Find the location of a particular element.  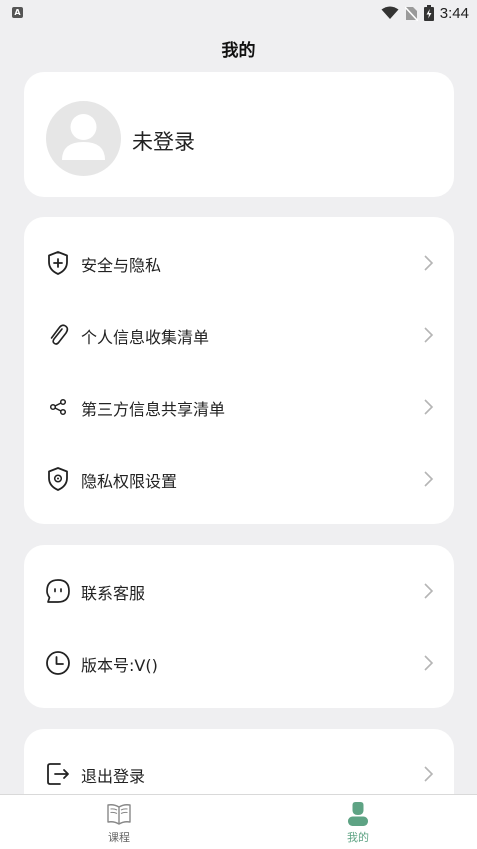

no-sim-icon is located at coordinates (411, 13).